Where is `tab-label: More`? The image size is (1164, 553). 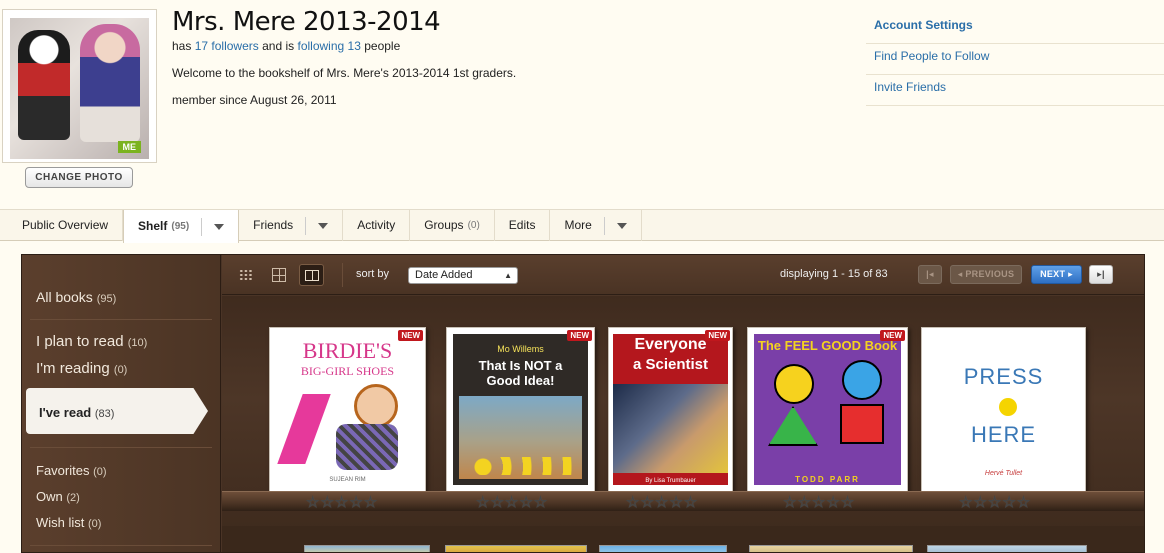
tab-label: More is located at coordinates (578, 225).